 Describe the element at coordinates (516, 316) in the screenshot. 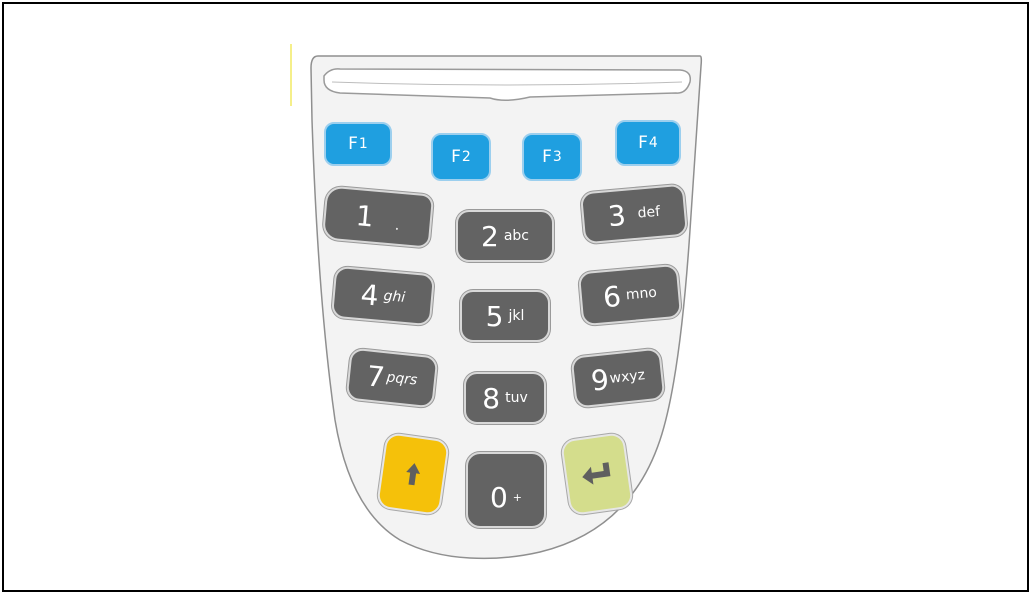

I see `key-5-letters: jkl` at that location.